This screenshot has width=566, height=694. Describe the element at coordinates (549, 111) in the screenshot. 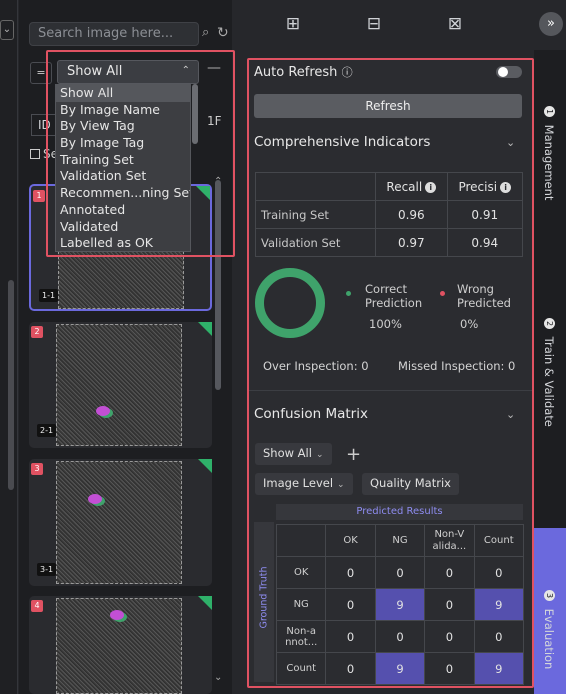

I see `tab-number: 1` at that location.